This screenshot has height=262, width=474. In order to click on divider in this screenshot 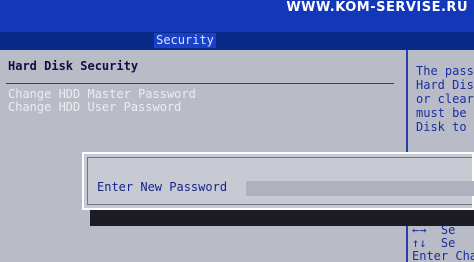, I will do `click(200, 83)`.